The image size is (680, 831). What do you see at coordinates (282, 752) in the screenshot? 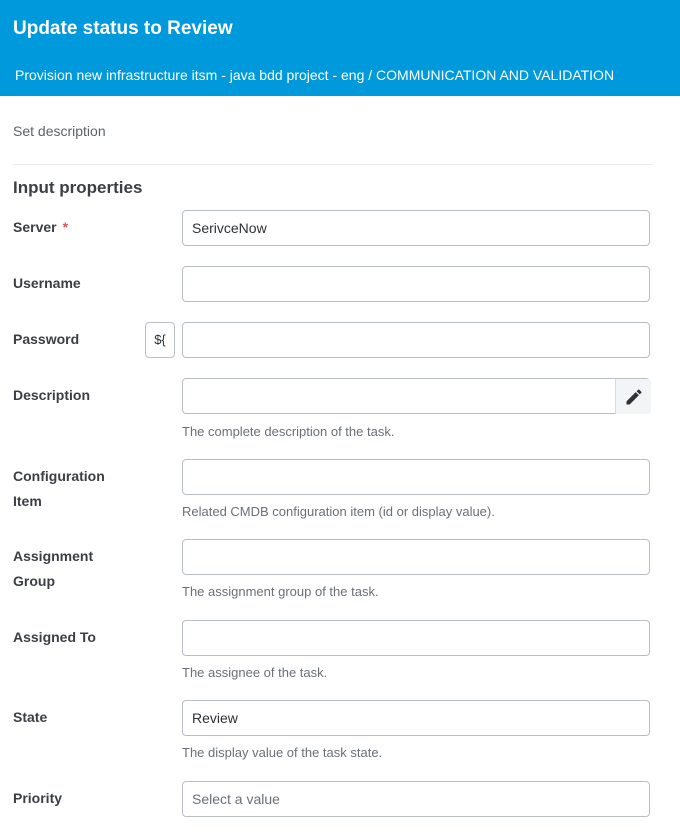
I see `state-help: The display value of the task state.` at bounding box center [282, 752].